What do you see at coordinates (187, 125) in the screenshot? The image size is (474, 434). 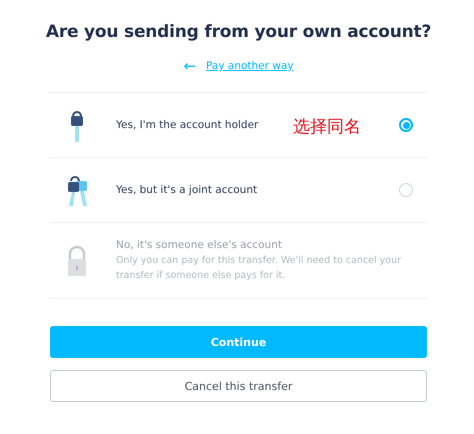 I see `option-label: Yes, I'm the account holder` at bounding box center [187, 125].